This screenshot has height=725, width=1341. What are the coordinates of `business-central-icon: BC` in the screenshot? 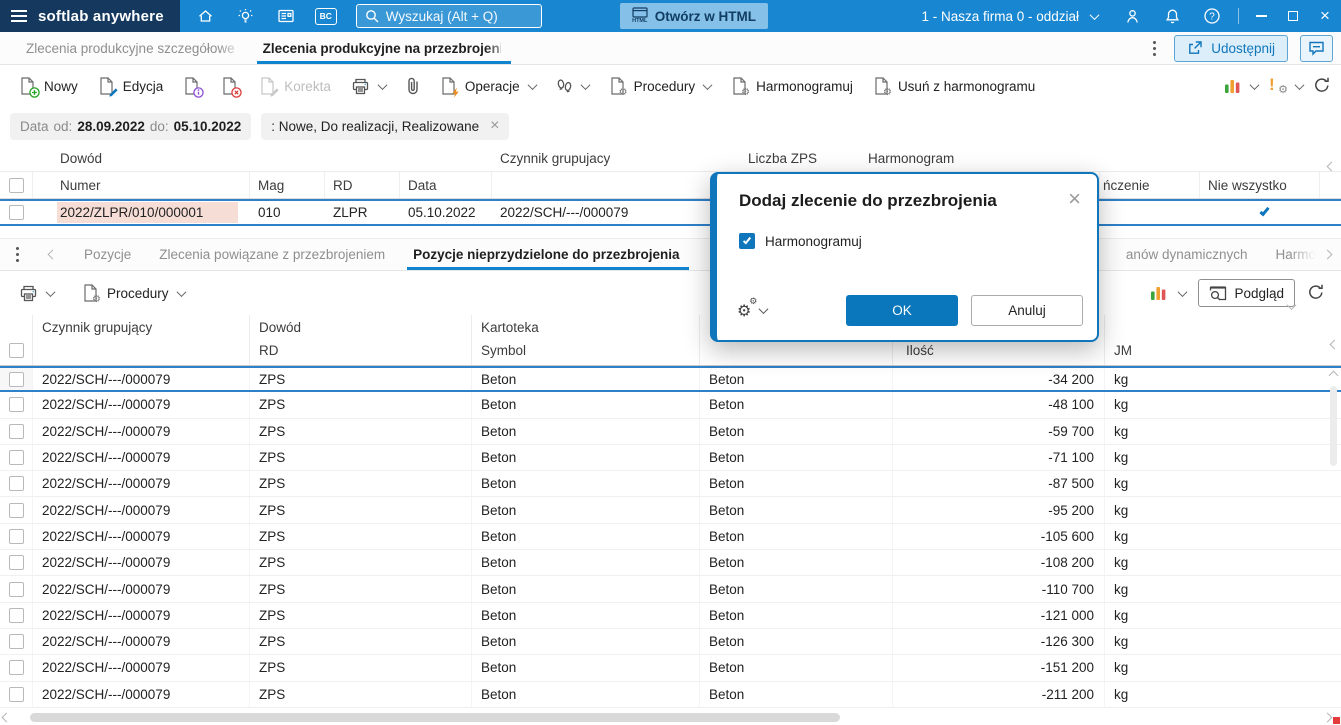 It's located at (326, 16).